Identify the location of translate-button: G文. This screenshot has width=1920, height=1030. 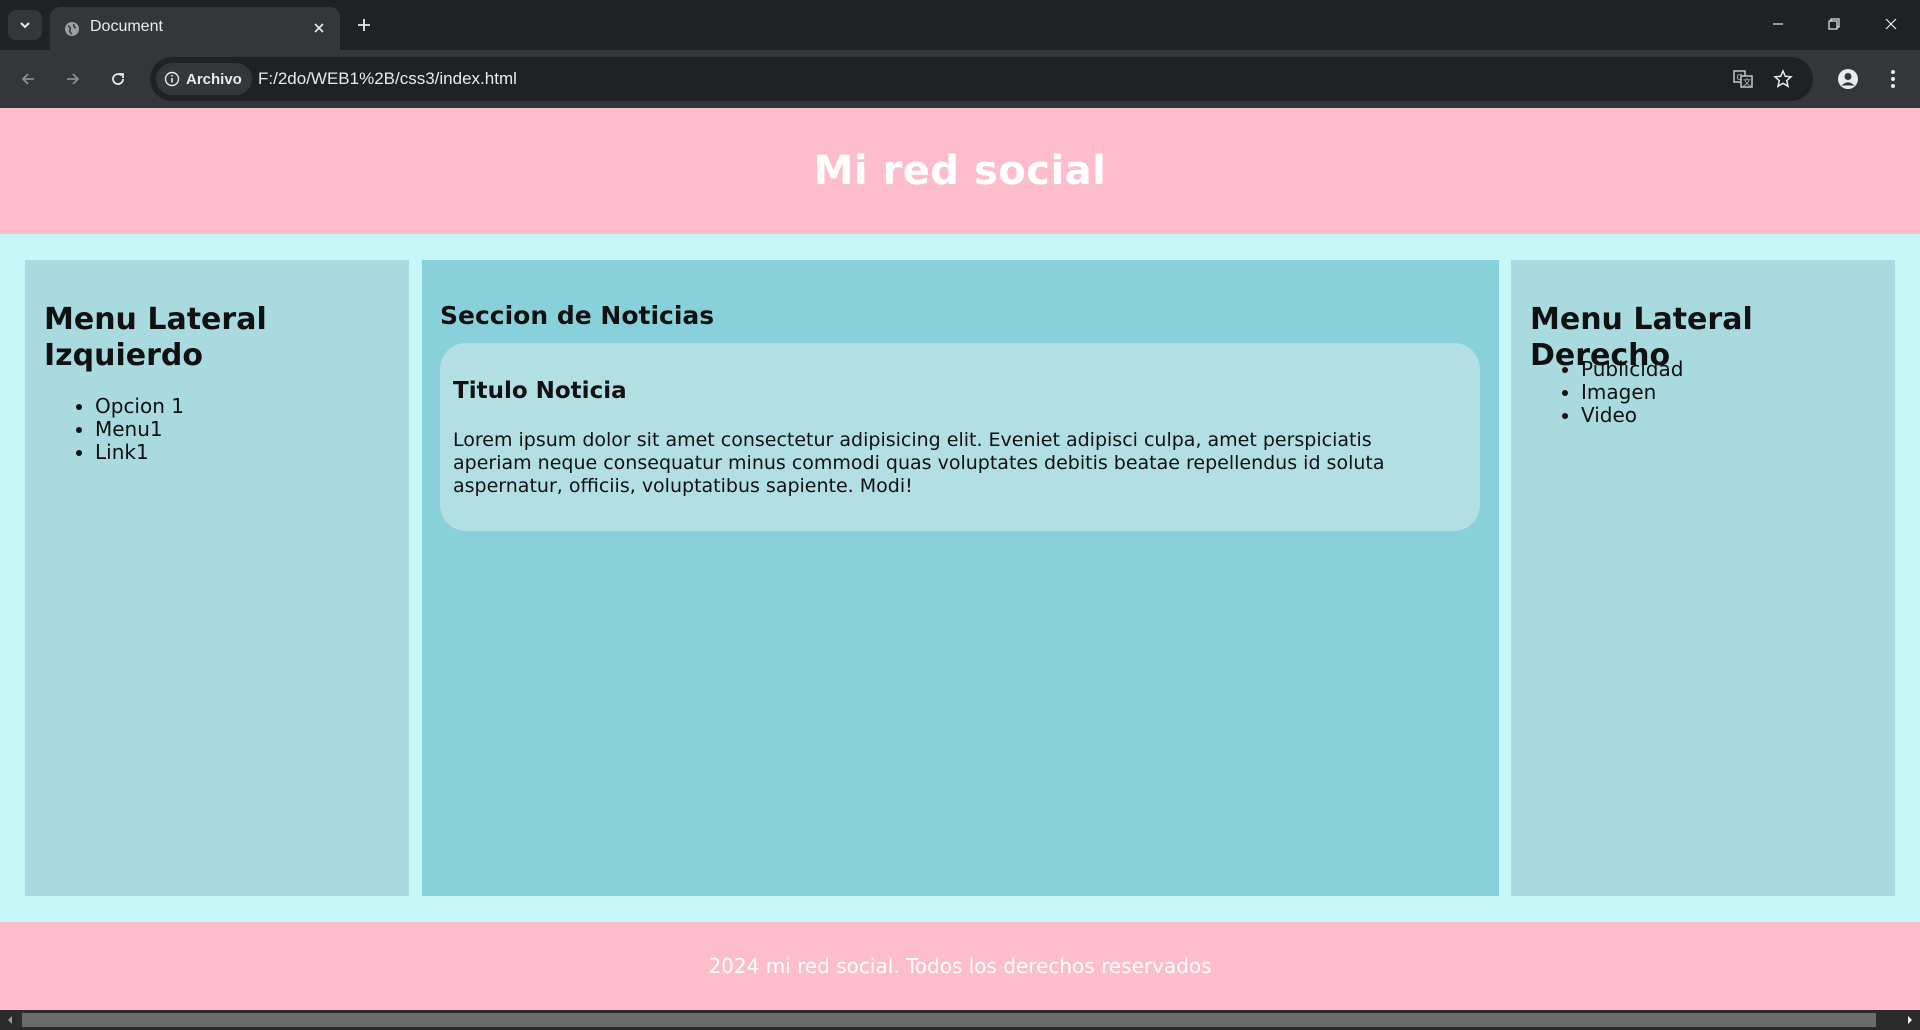
(1743, 79).